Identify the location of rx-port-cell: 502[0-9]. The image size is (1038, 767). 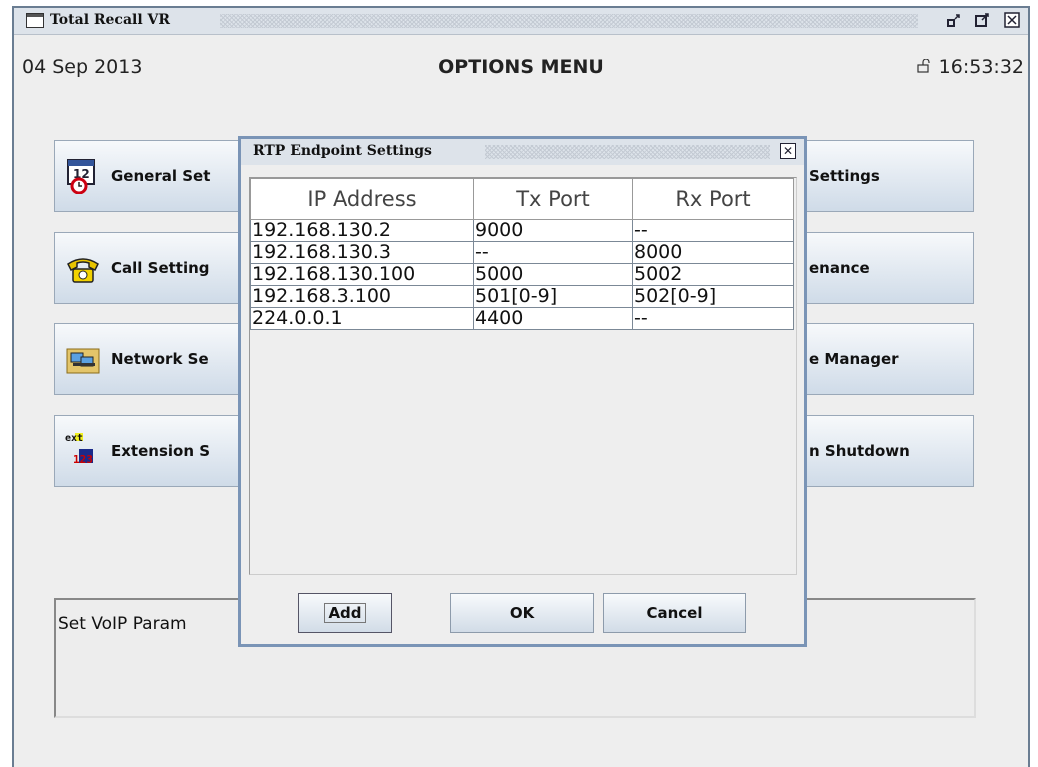
(713, 296).